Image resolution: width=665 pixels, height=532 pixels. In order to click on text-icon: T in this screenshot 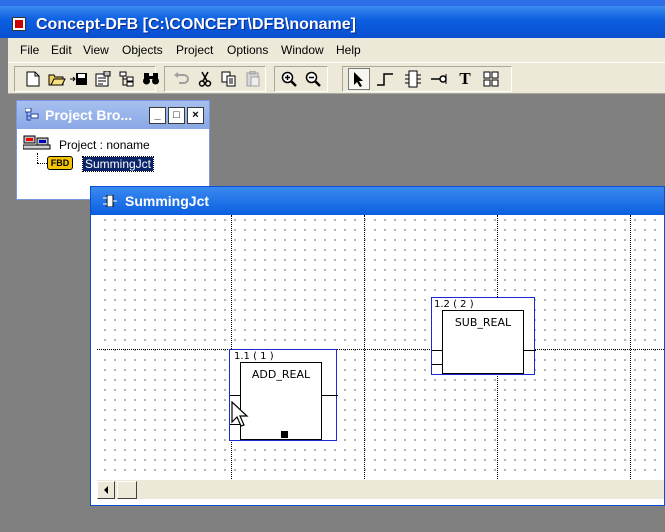, I will do `click(465, 79)`.